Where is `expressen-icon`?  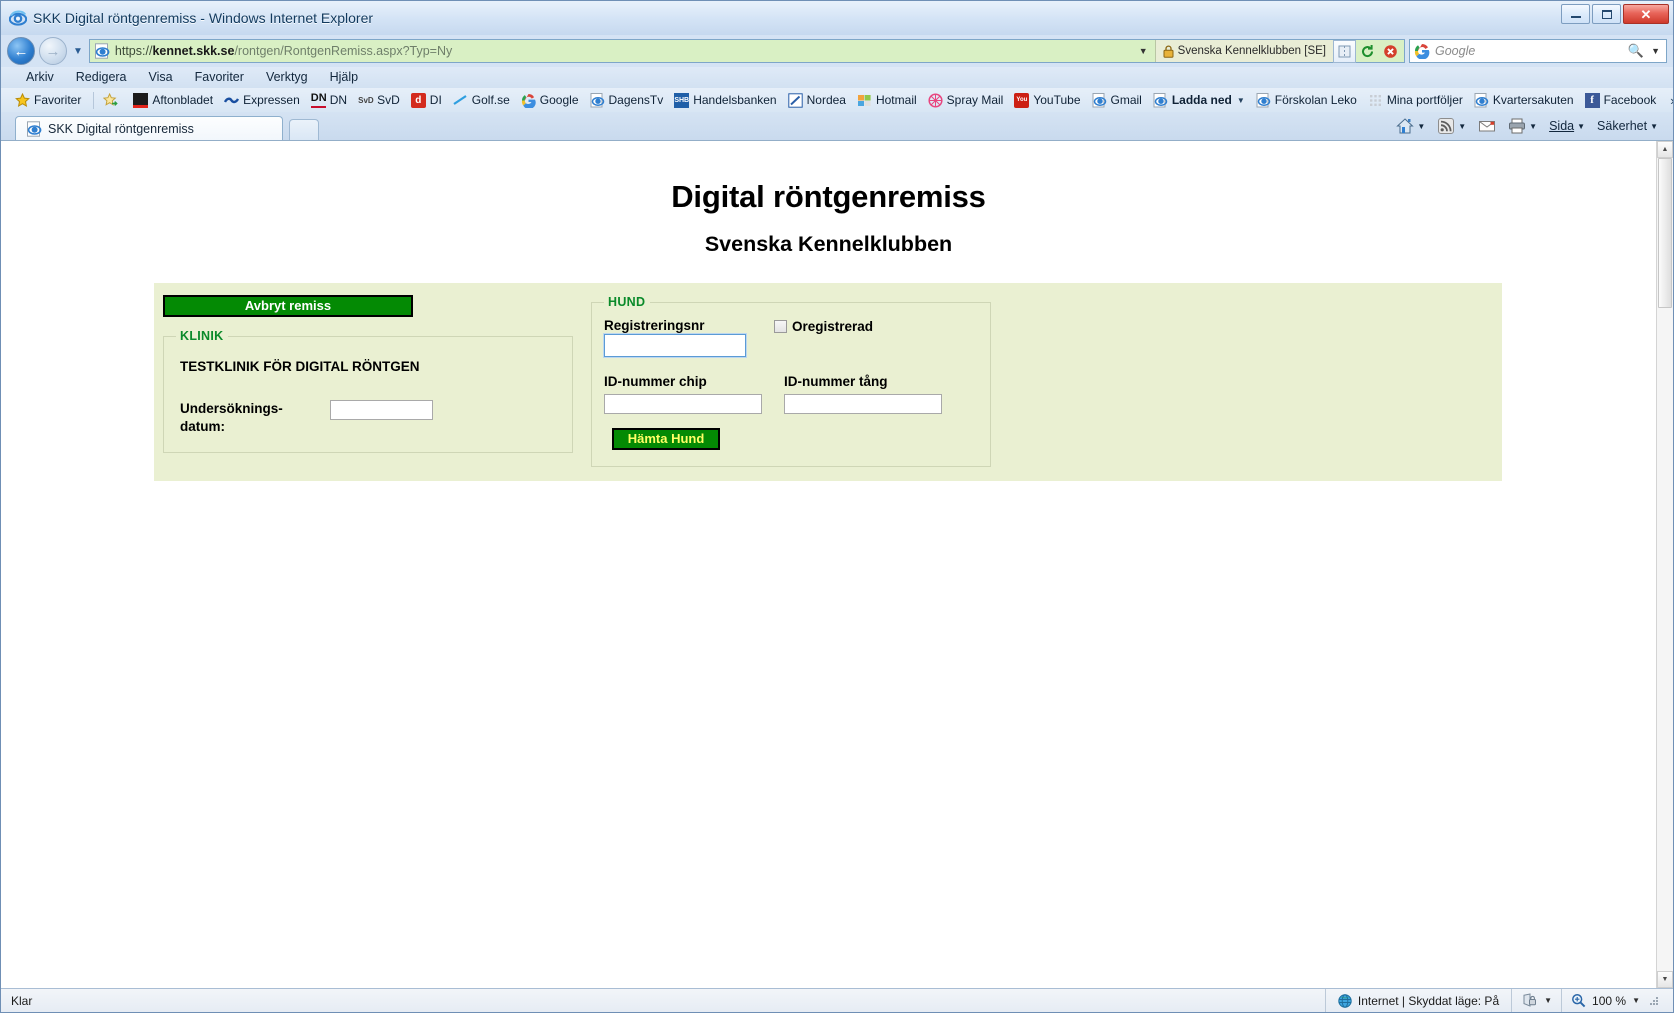
expressen-icon is located at coordinates (232, 100).